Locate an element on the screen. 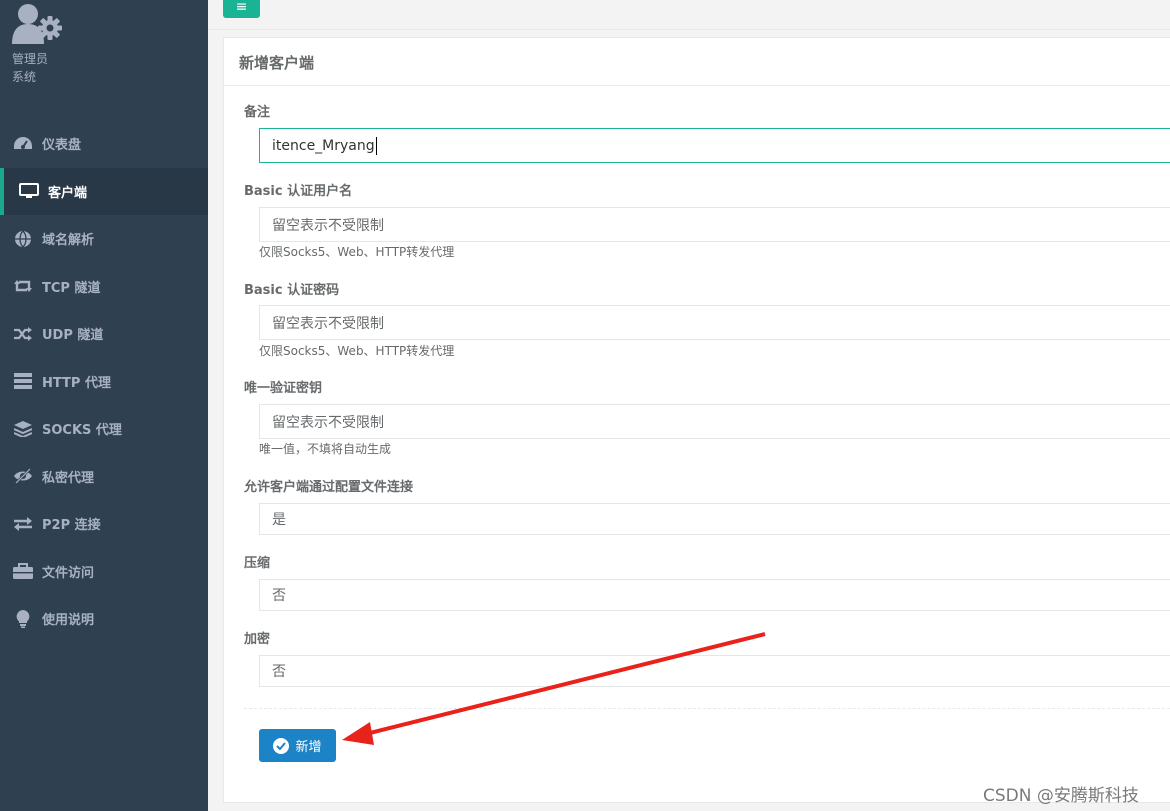 This screenshot has height=811, width=1170. sidebar-item-socks-proxy: SOCKS 代理 is located at coordinates (104, 429).